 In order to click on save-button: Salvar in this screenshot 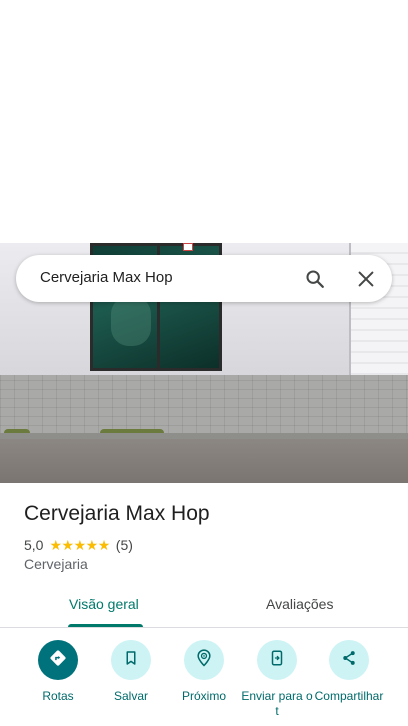, I will do `click(131, 672)`.